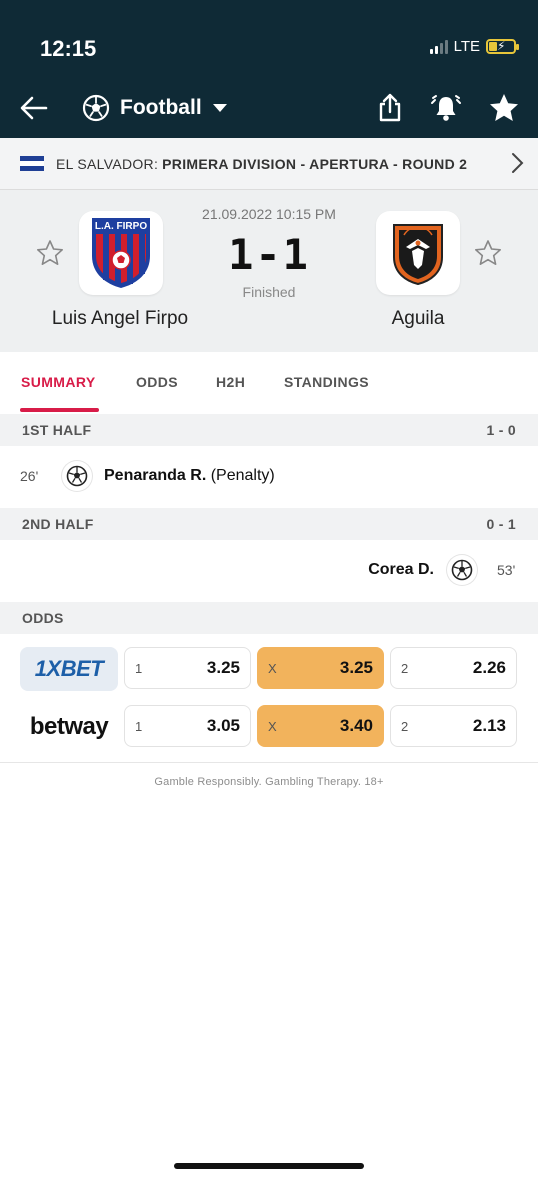 The width and height of the screenshot is (538, 1200). I want to click on share-icon, so click(390, 108).